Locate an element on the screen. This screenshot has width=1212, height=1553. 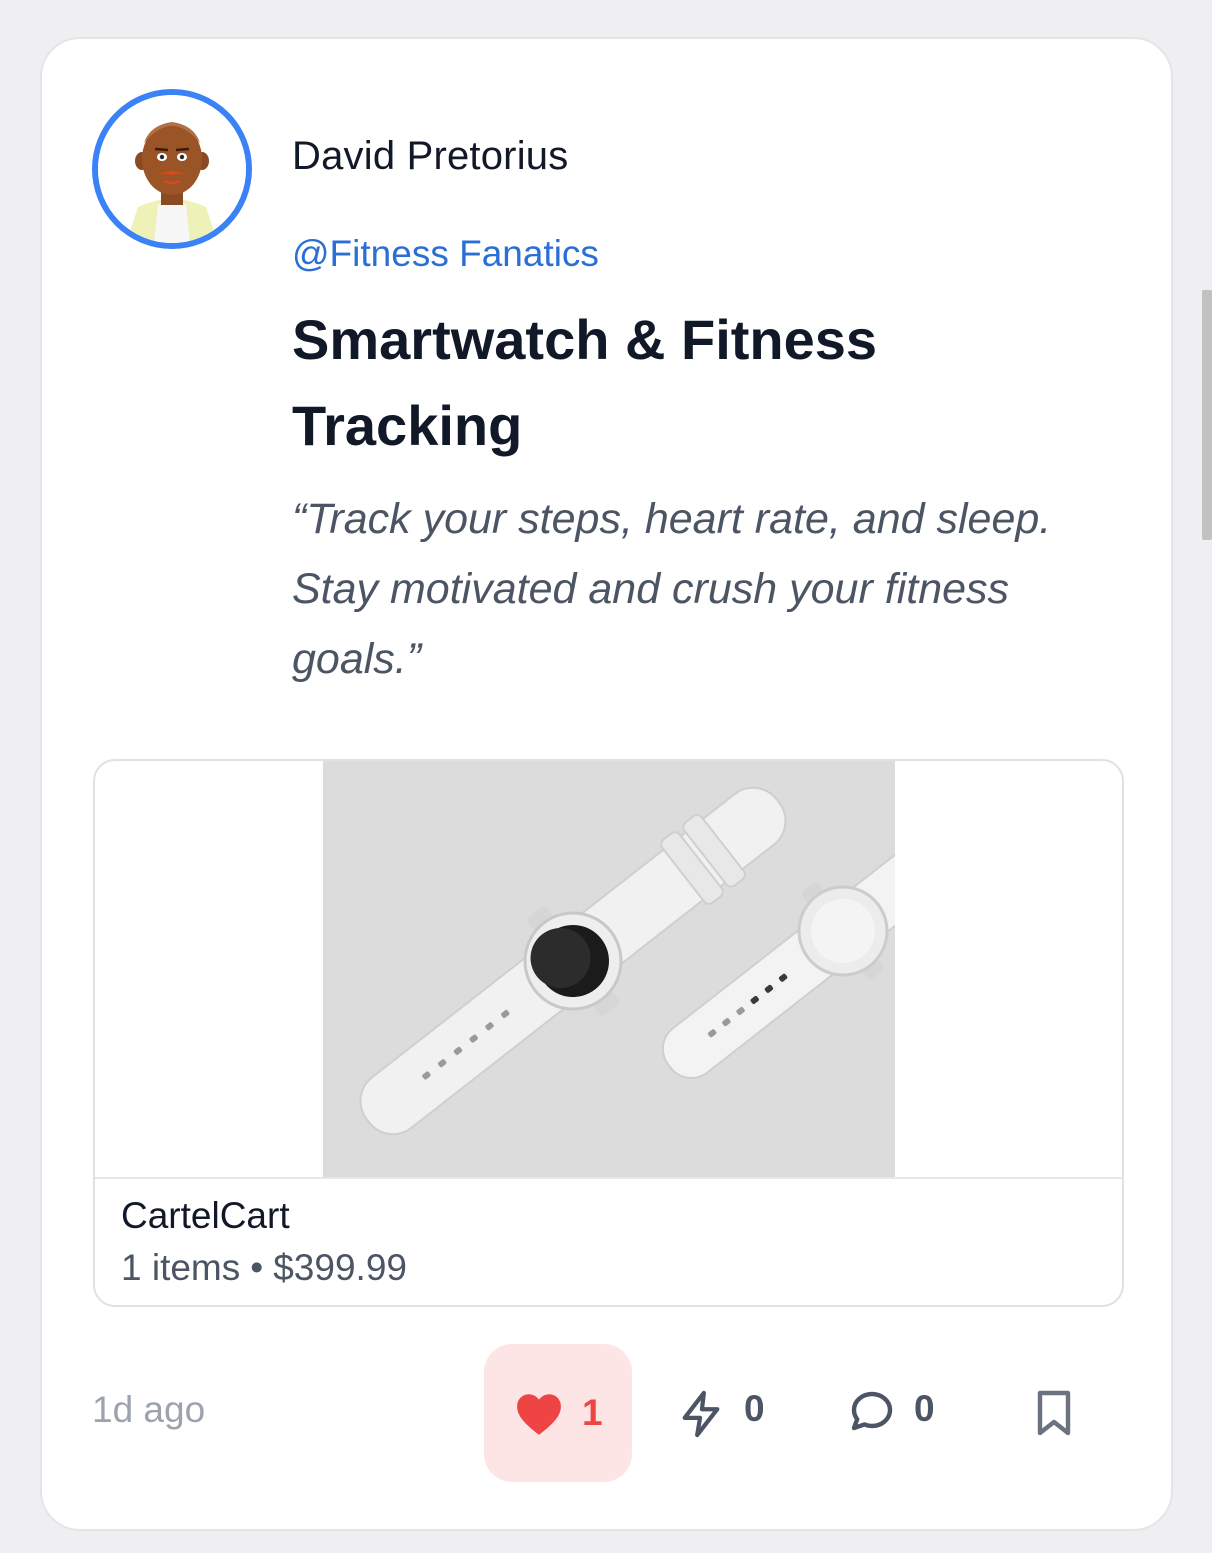
smartwatch-illustration is located at coordinates (642, 969).